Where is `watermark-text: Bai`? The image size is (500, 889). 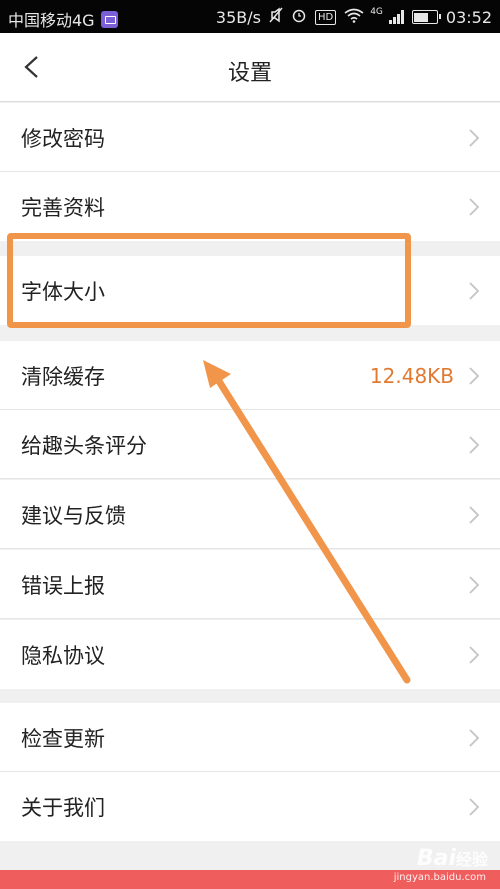
watermark-text: Bai is located at coordinates (436, 858).